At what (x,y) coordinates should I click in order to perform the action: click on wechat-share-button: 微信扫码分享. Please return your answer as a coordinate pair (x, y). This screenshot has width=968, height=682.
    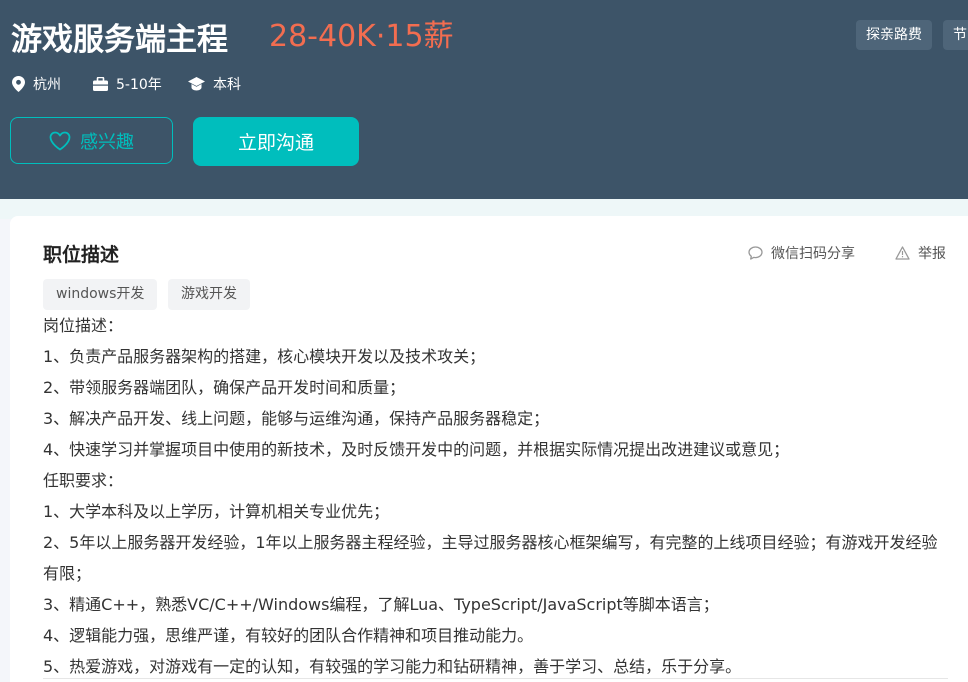
    Looking at the image, I should click on (801, 253).